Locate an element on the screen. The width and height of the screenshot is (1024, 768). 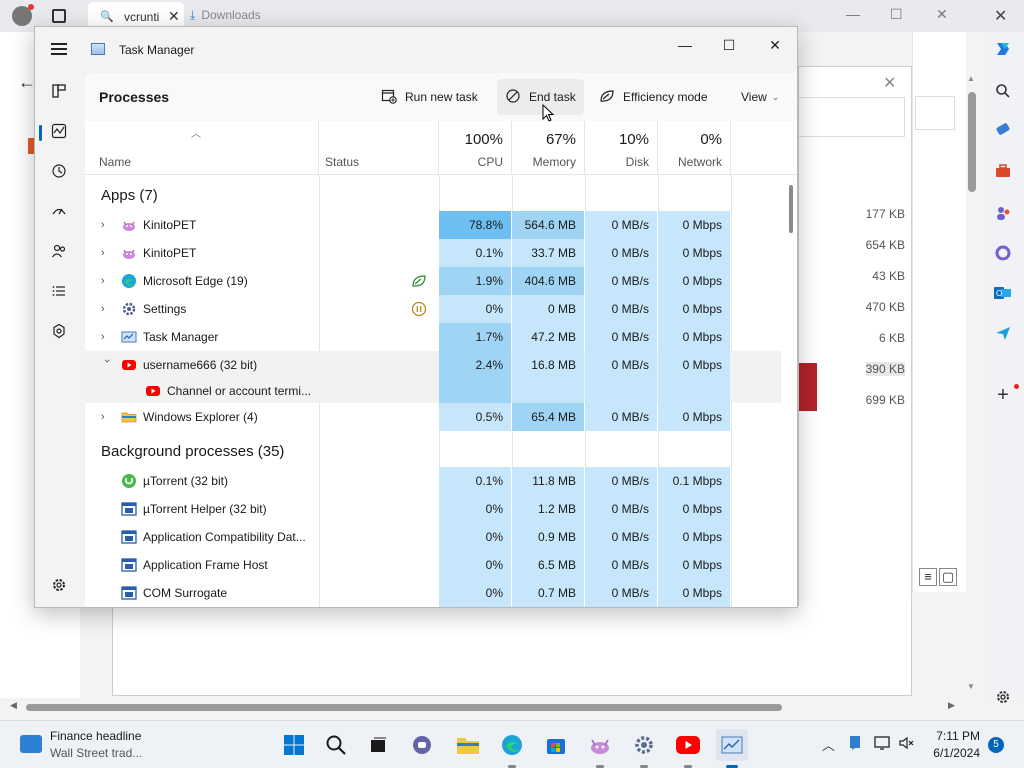
status-column-header: Status is located at coordinates (379, 148).